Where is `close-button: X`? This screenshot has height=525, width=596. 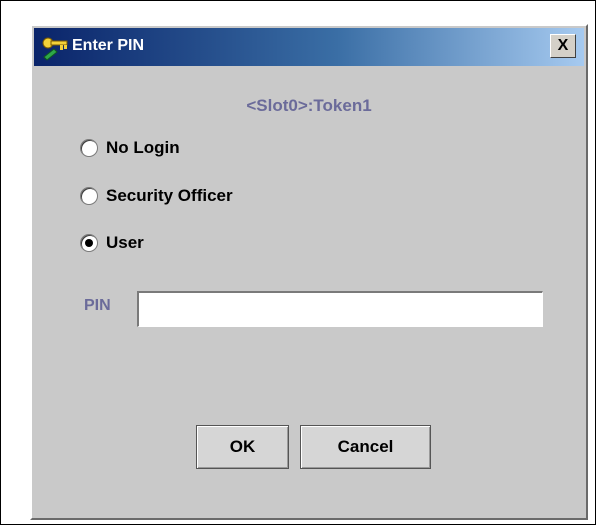 close-button: X is located at coordinates (563, 46).